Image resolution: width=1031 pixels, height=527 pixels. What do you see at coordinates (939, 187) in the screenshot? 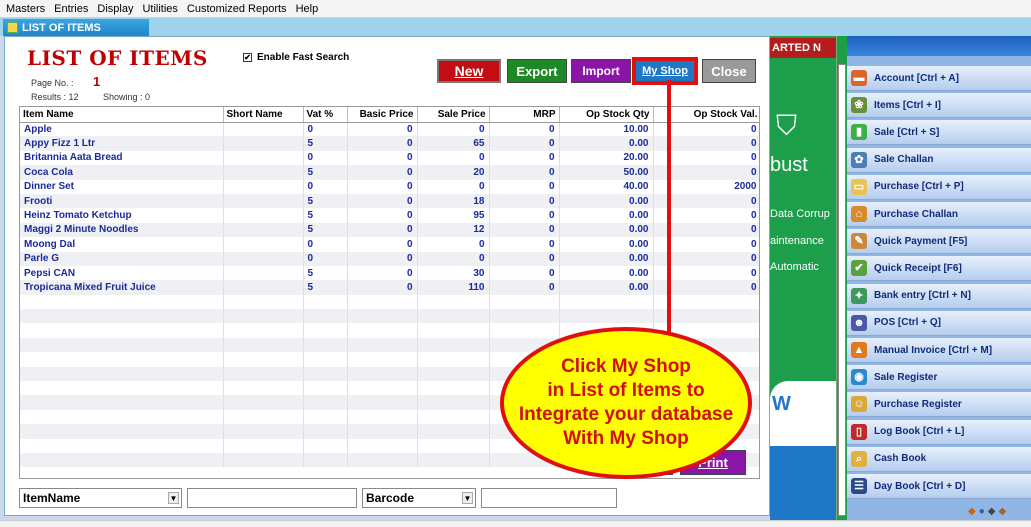
I see `nav-item-purchase: ▭ Purchase [Ctrl + P]` at bounding box center [939, 187].